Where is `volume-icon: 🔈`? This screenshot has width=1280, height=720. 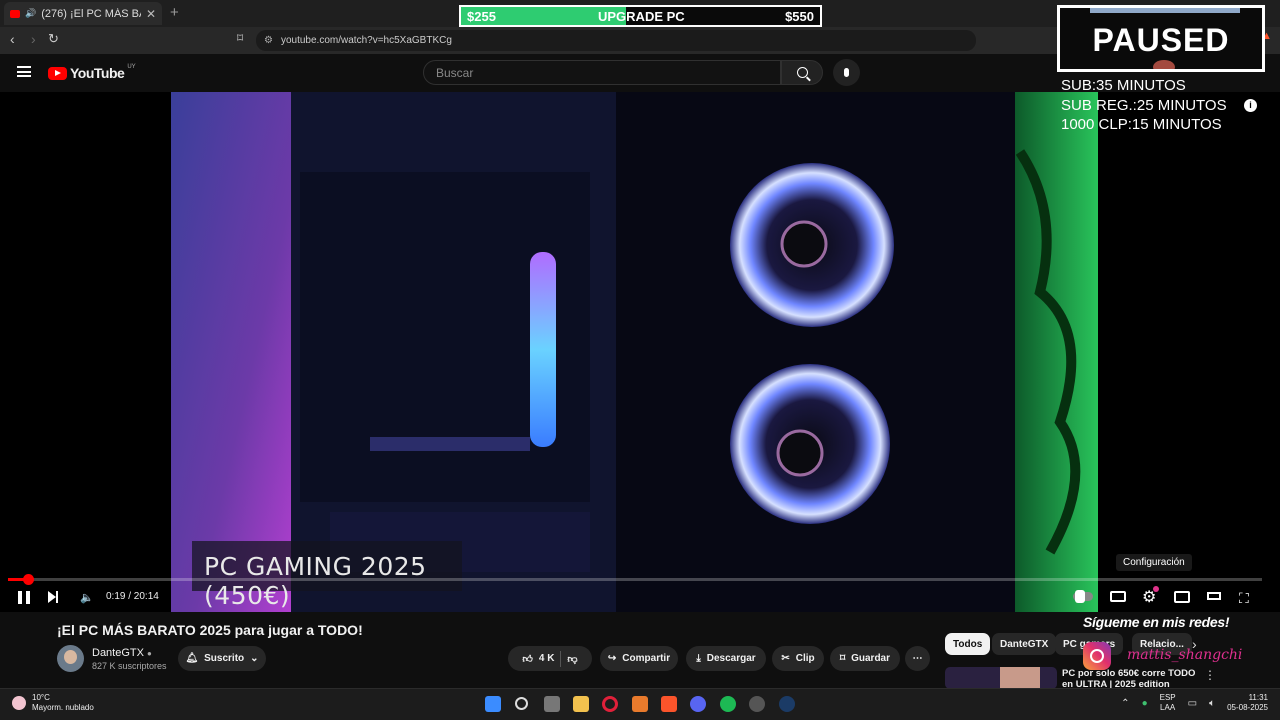
volume-icon: 🔈 is located at coordinates (87, 597).